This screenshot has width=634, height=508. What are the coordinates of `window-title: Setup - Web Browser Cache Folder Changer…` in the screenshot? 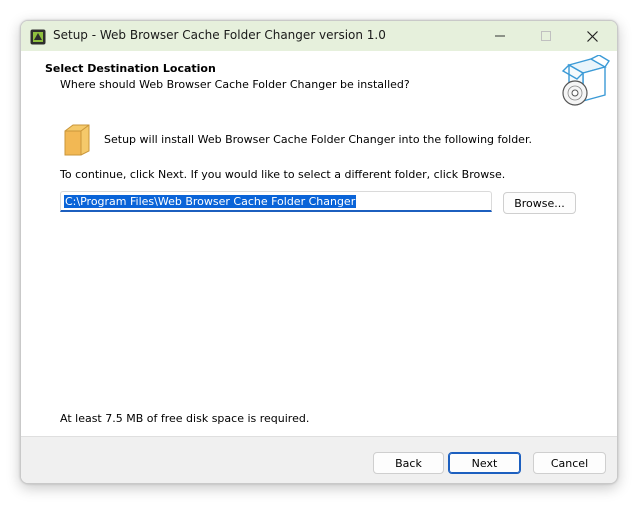 It's located at (219, 35).